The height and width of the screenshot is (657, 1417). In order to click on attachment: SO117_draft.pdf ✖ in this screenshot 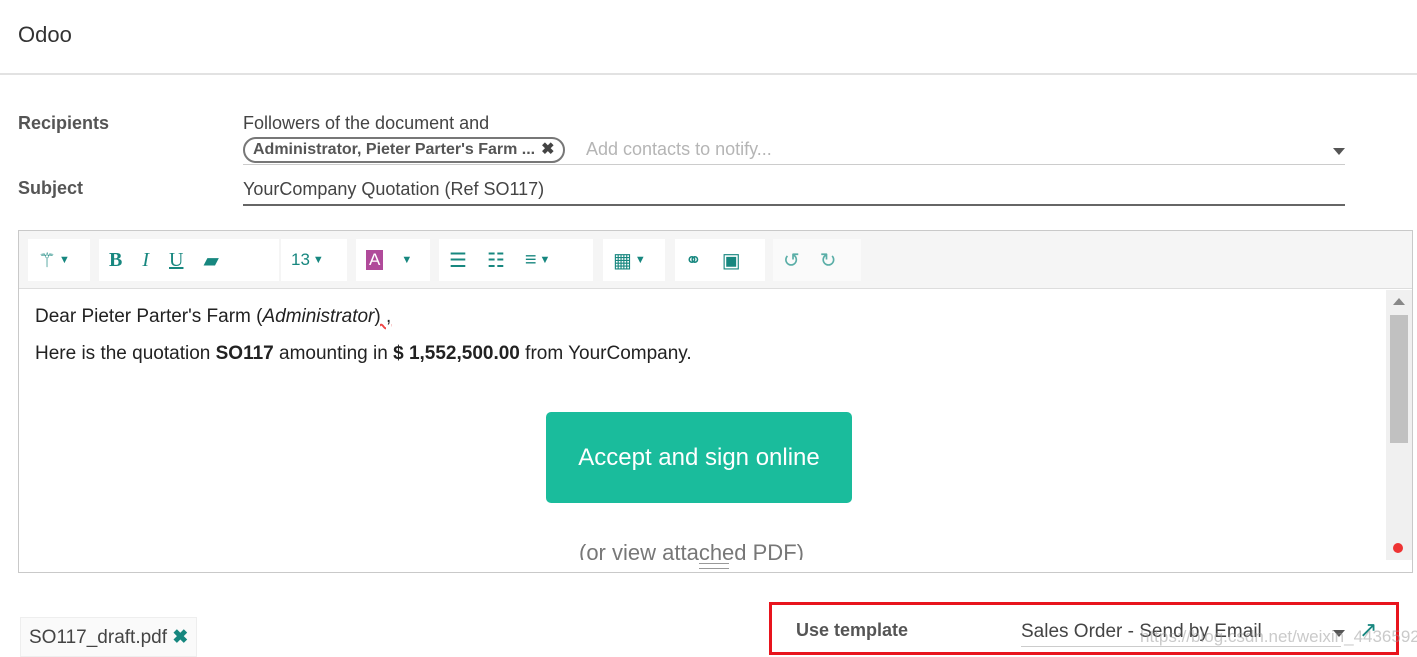, I will do `click(109, 637)`.